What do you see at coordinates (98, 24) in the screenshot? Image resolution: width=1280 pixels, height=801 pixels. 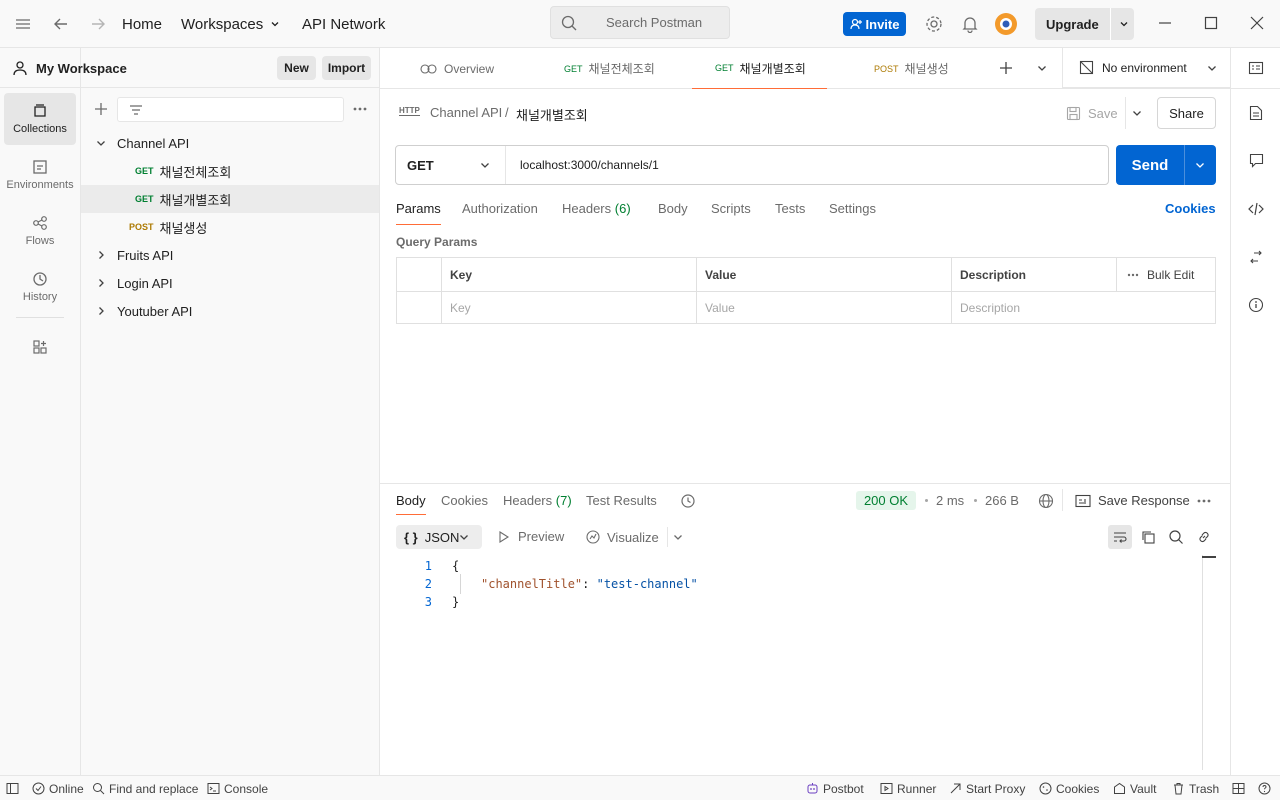 I see `forward-arrow-icon` at bounding box center [98, 24].